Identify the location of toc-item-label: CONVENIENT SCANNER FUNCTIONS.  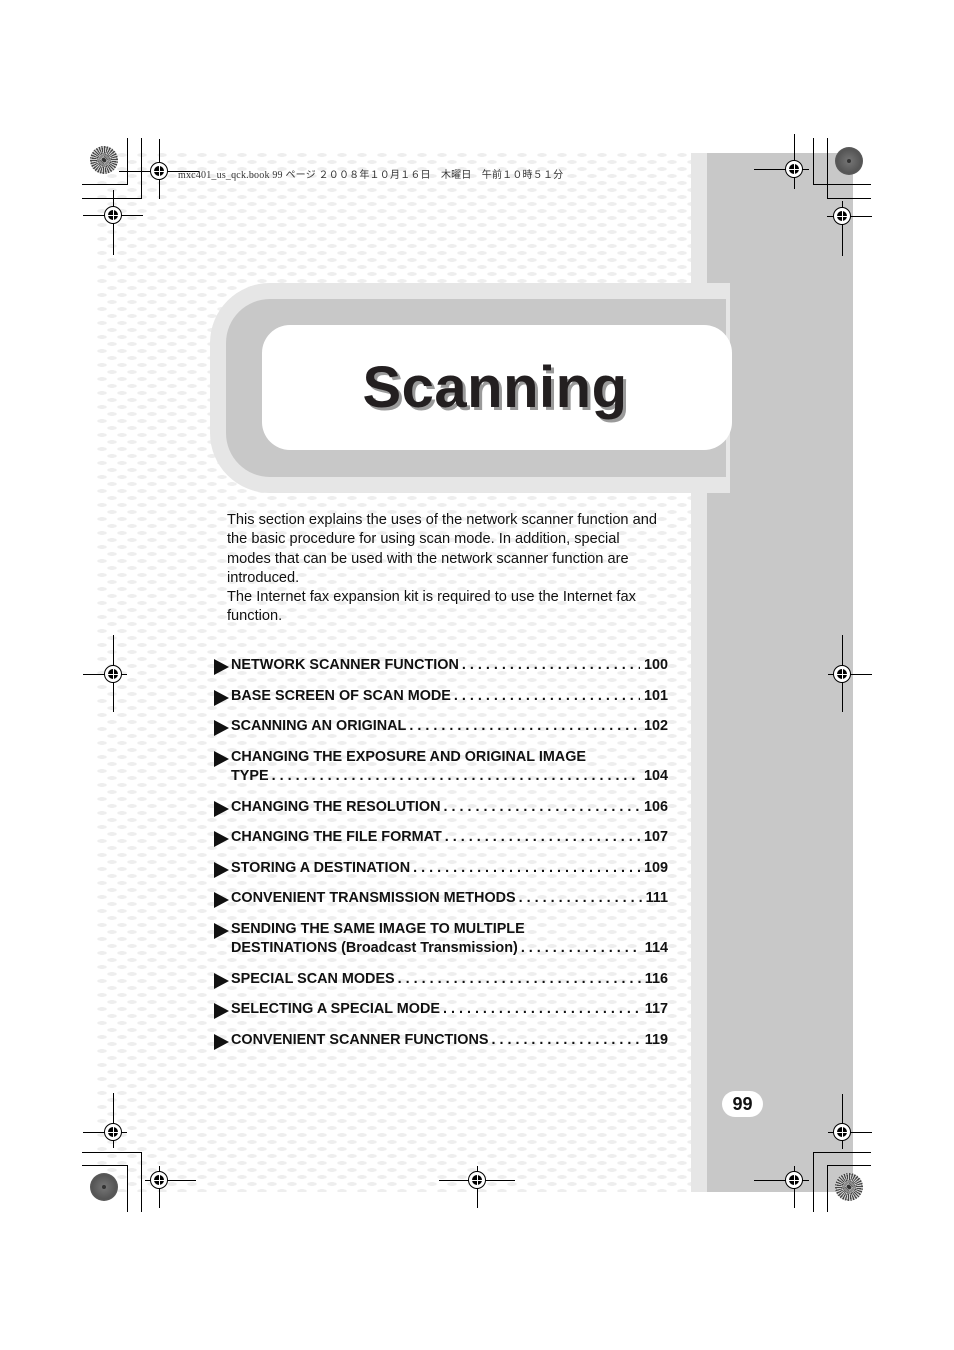
(360, 1039).